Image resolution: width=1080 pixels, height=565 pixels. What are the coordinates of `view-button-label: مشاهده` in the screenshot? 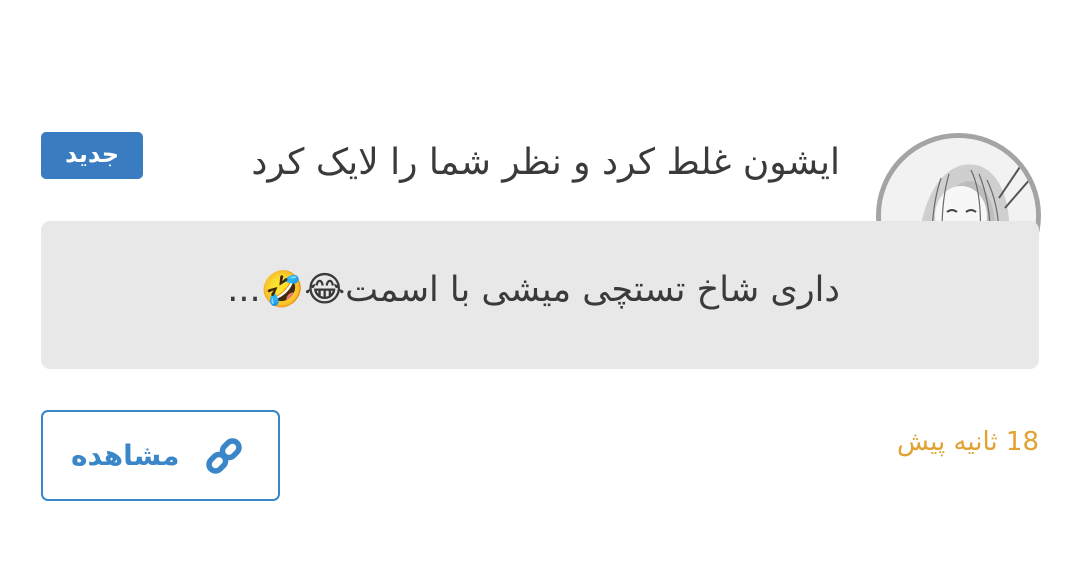 It's located at (125, 455).